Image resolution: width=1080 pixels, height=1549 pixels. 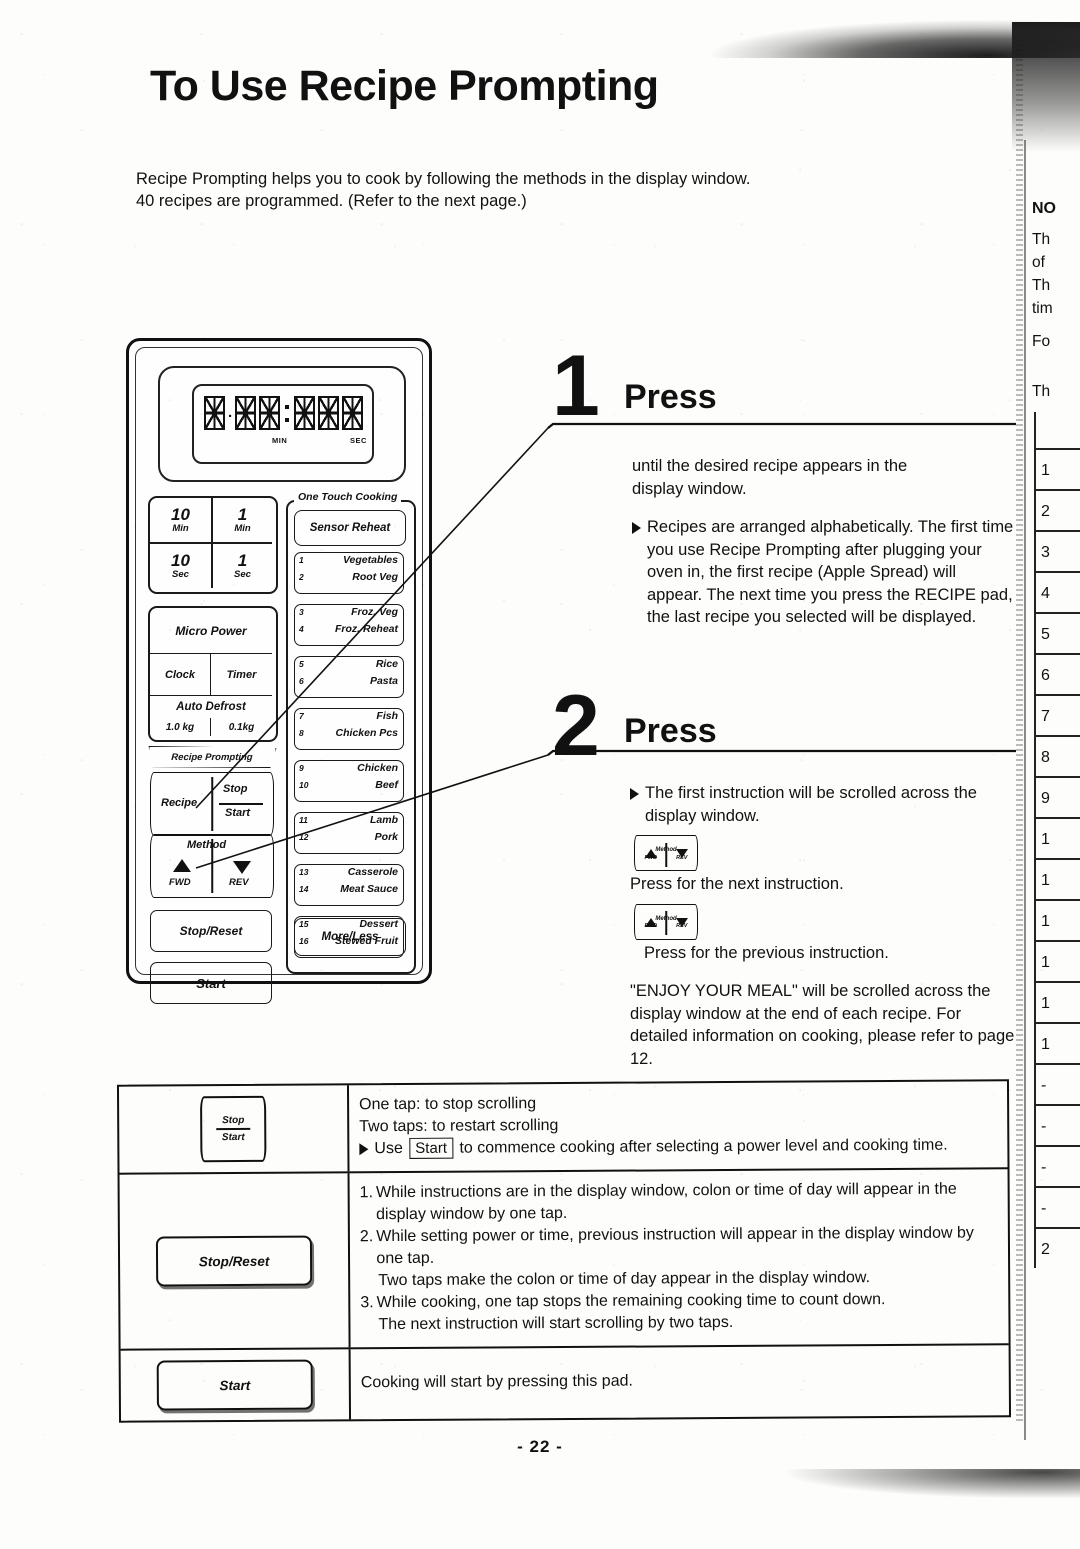 What do you see at coordinates (369, 889) in the screenshot?
I see `one-touch-label: Meat Sauce` at bounding box center [369, 889].